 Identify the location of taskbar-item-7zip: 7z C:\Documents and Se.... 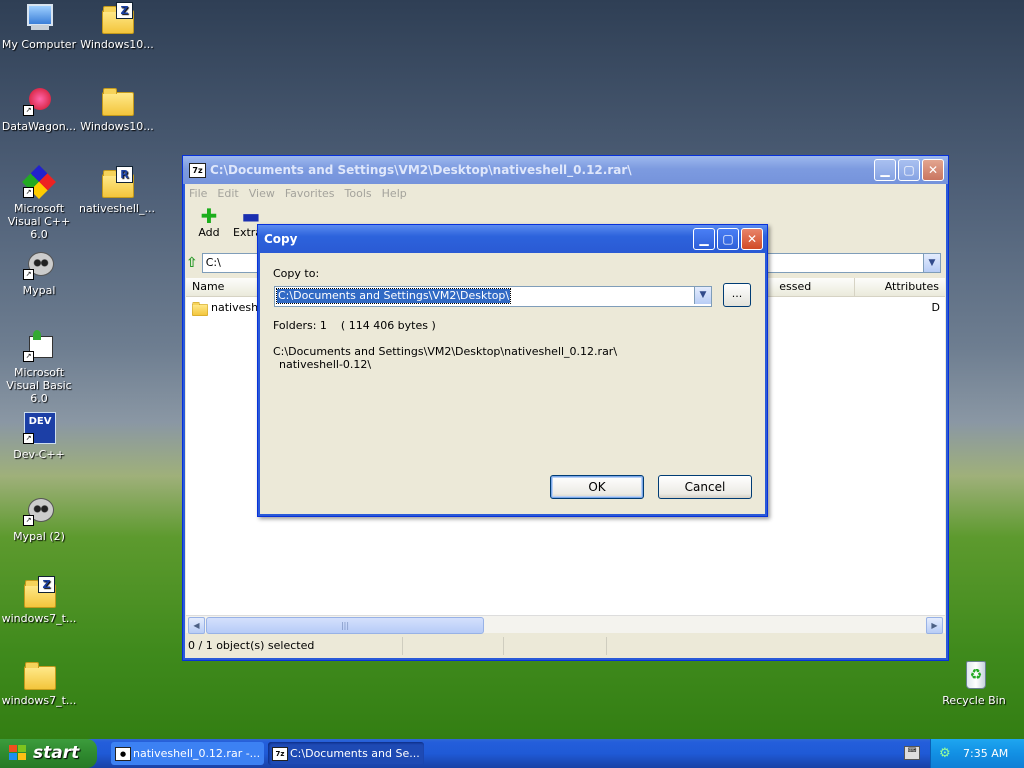
(346, 753).